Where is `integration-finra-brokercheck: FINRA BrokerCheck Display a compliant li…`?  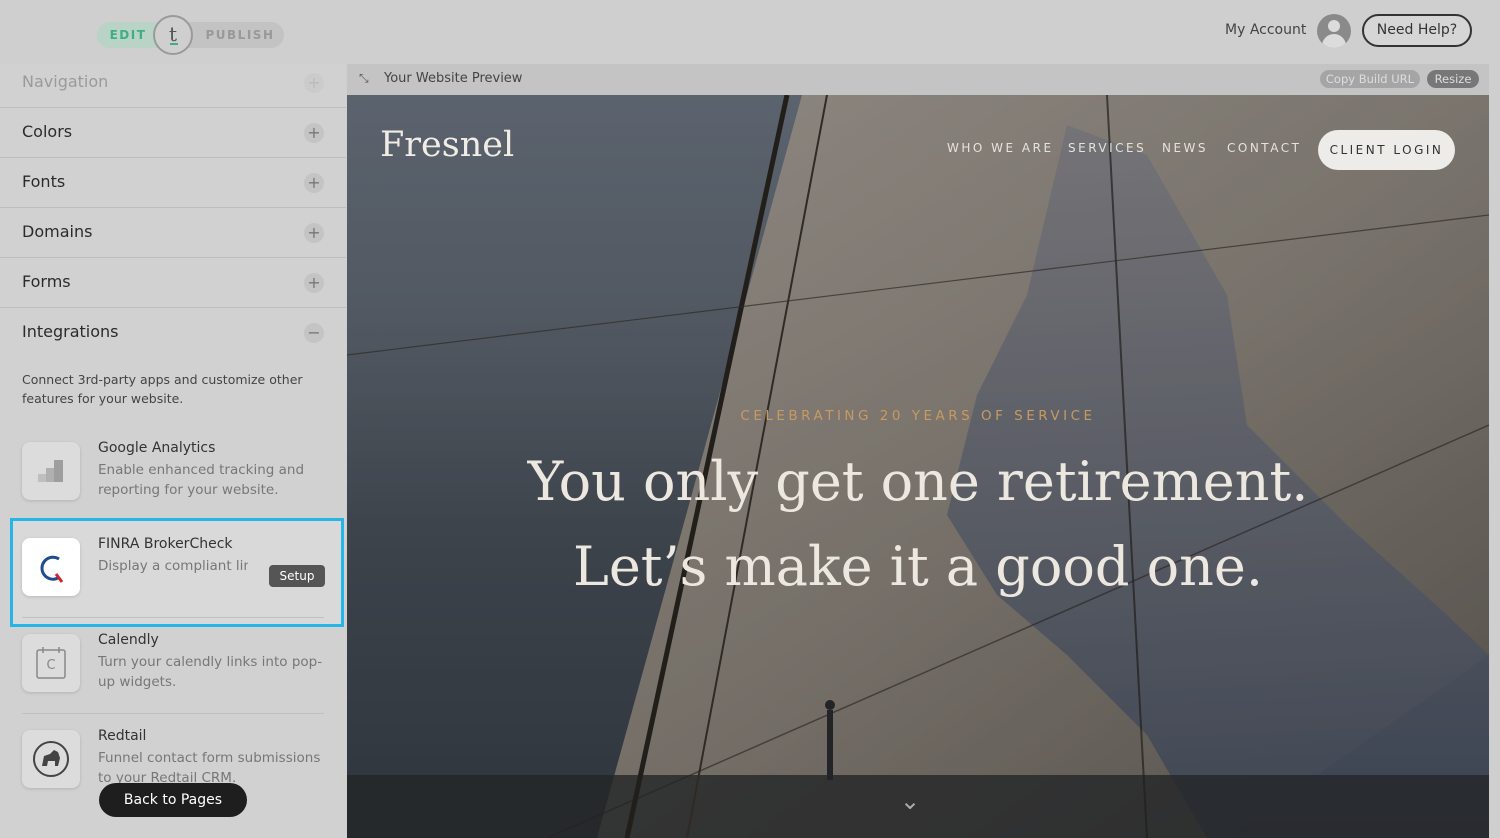 integration-finra-brokercheck: FINRA BrokerCheck Display a compliant li… is located at coordinates (173, 571).